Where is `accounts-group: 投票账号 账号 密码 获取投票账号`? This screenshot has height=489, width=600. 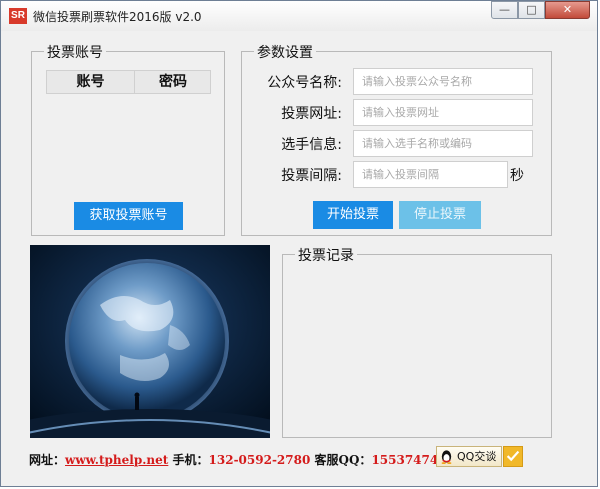
accounts-group: 投票账号 账号 密码 获取投票账号 is located at coordinates (128, 139).